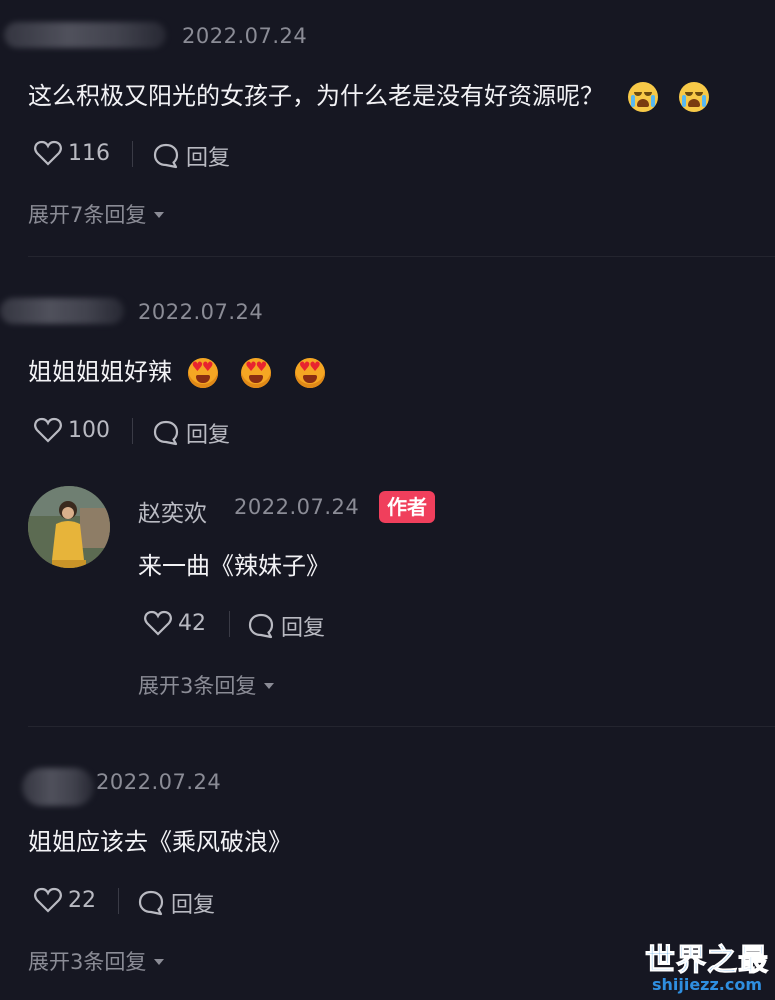  I want to click on expand-replies-button: 展开7条回复, so click(96, 214).